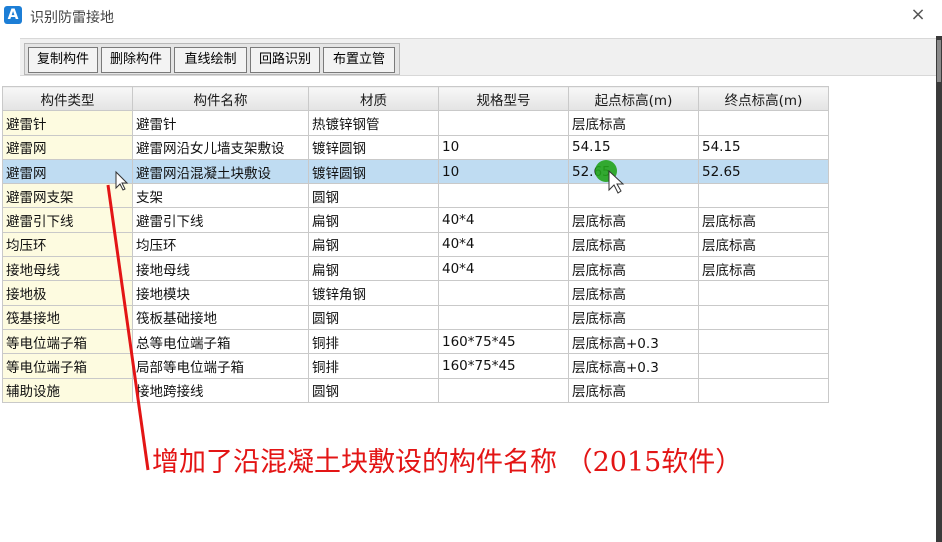  Describe the element at coordinates (67, 98) in the screenshot. I see `column-header-type: 构件类型` at that location.